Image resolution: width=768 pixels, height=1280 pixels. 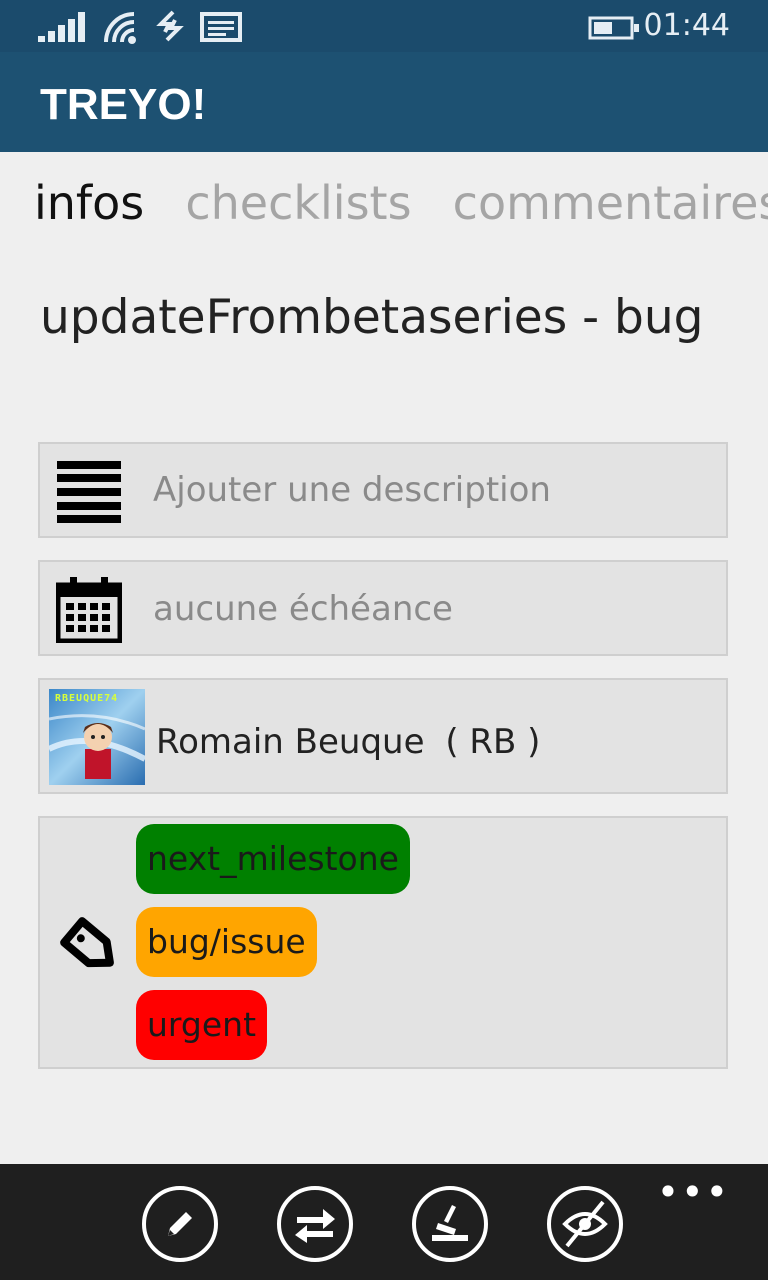 What do you see at coordinates (89, 492) in the screenshot?
I see `description-icon` at bounding box center [89, 492].